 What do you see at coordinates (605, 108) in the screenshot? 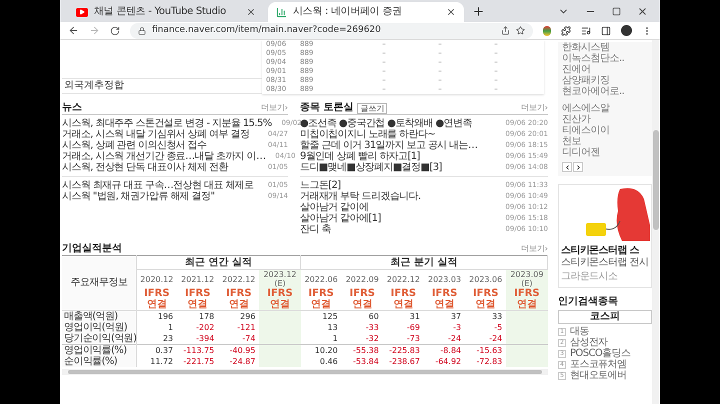
I see `stock-link: 에스에스알` at bounding box center [605, 108].